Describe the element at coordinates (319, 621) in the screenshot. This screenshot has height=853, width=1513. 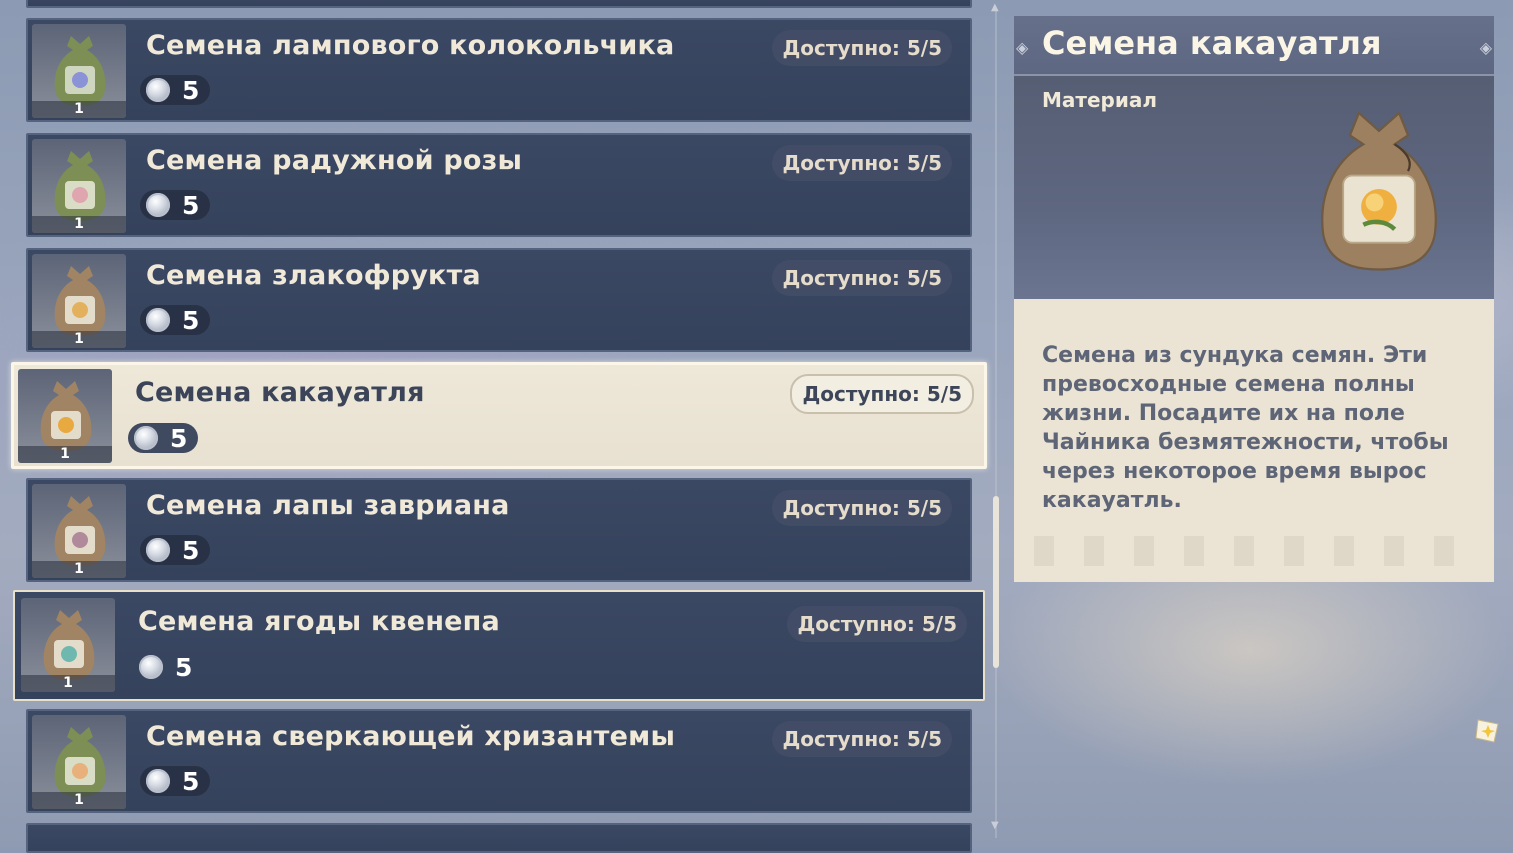
I see `item-title: Семена ягоды квенепа` at that location.